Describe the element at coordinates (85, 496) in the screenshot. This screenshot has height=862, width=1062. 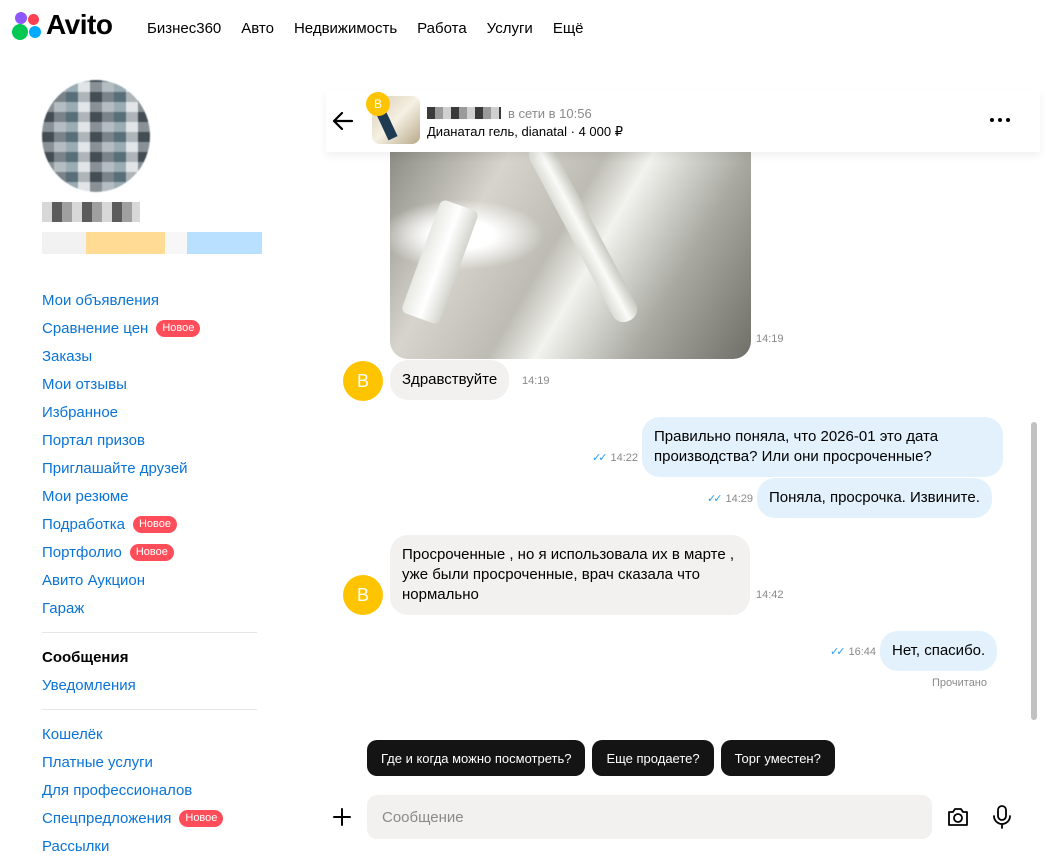
I see `sidebar-item-label: Мои резюме` at that location.